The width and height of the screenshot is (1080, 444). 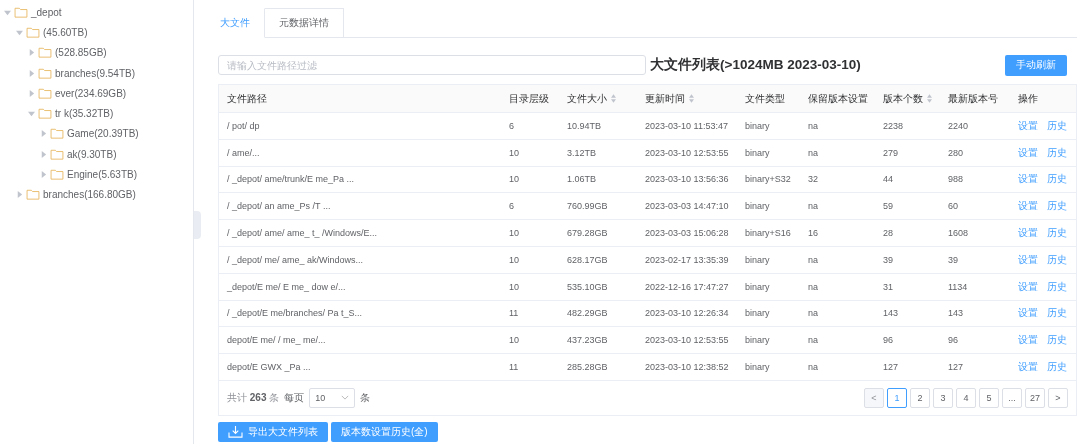 I want to click on tree-item: (528.85GB), so click(x=81, y=53).